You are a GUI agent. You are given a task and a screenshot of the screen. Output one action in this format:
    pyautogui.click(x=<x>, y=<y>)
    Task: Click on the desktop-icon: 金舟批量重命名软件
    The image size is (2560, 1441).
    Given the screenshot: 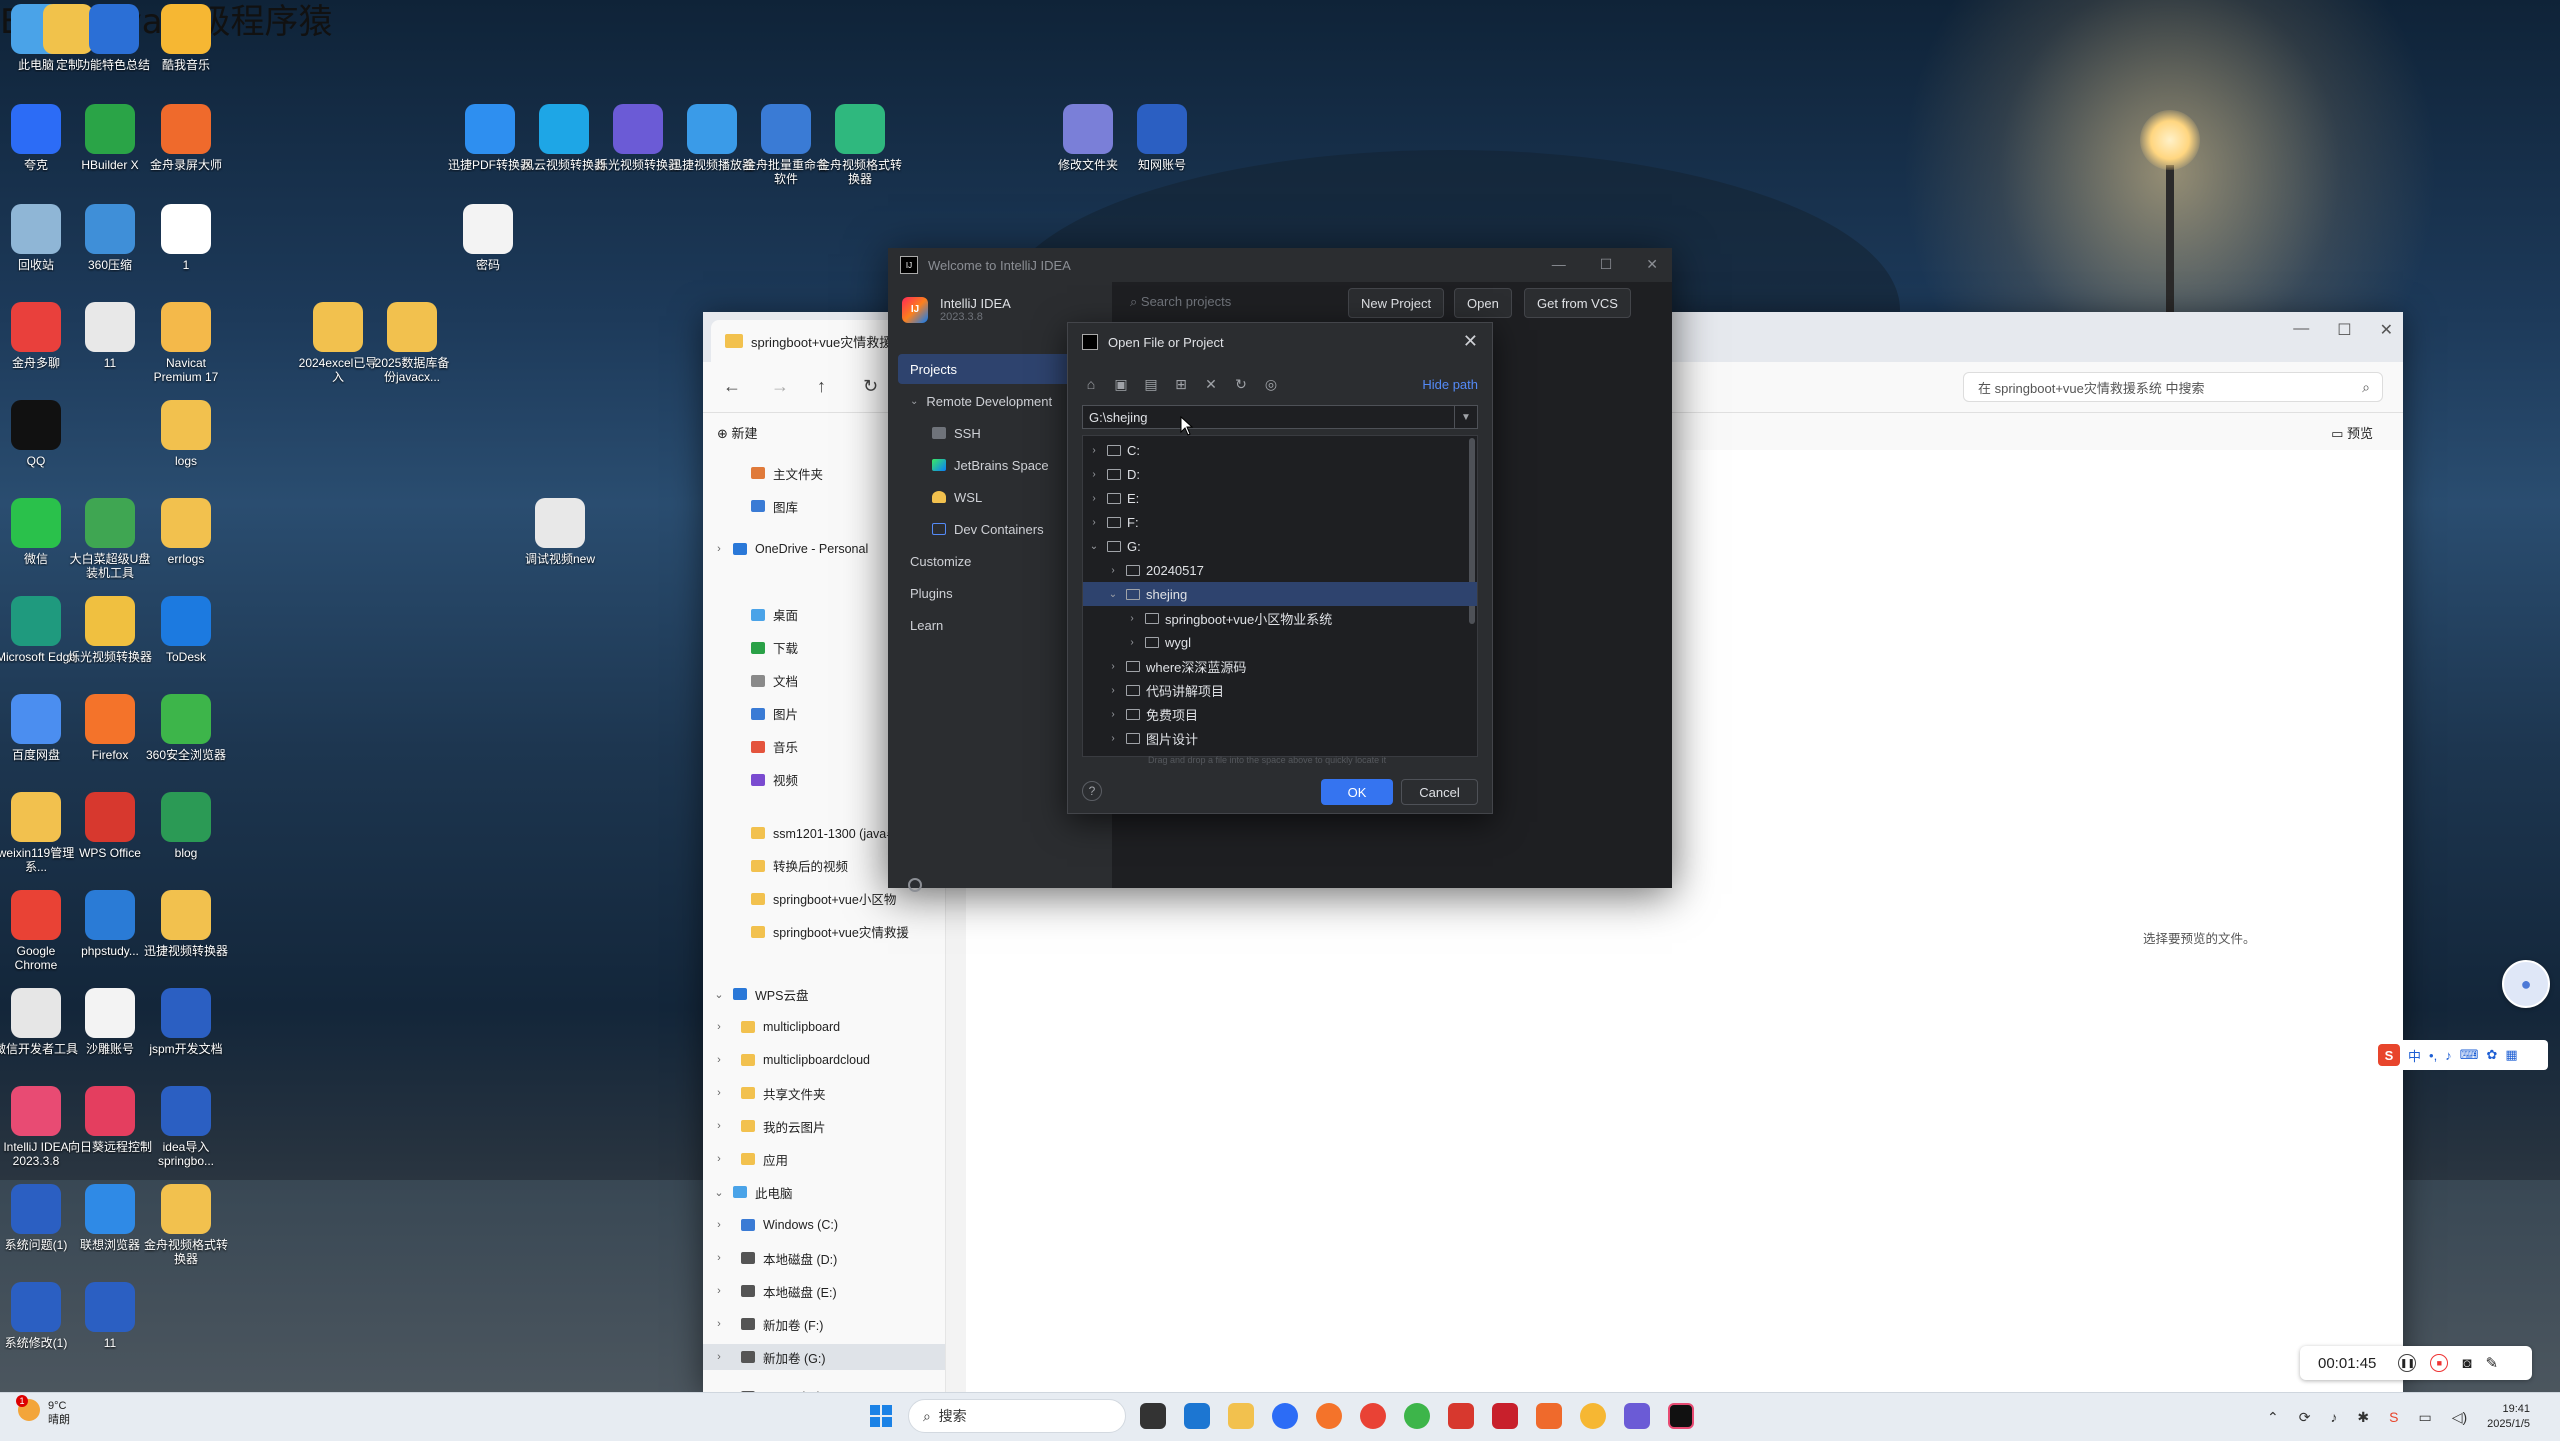 What is the action you would take?
    pyautogui.click(x=786, y=145)
    